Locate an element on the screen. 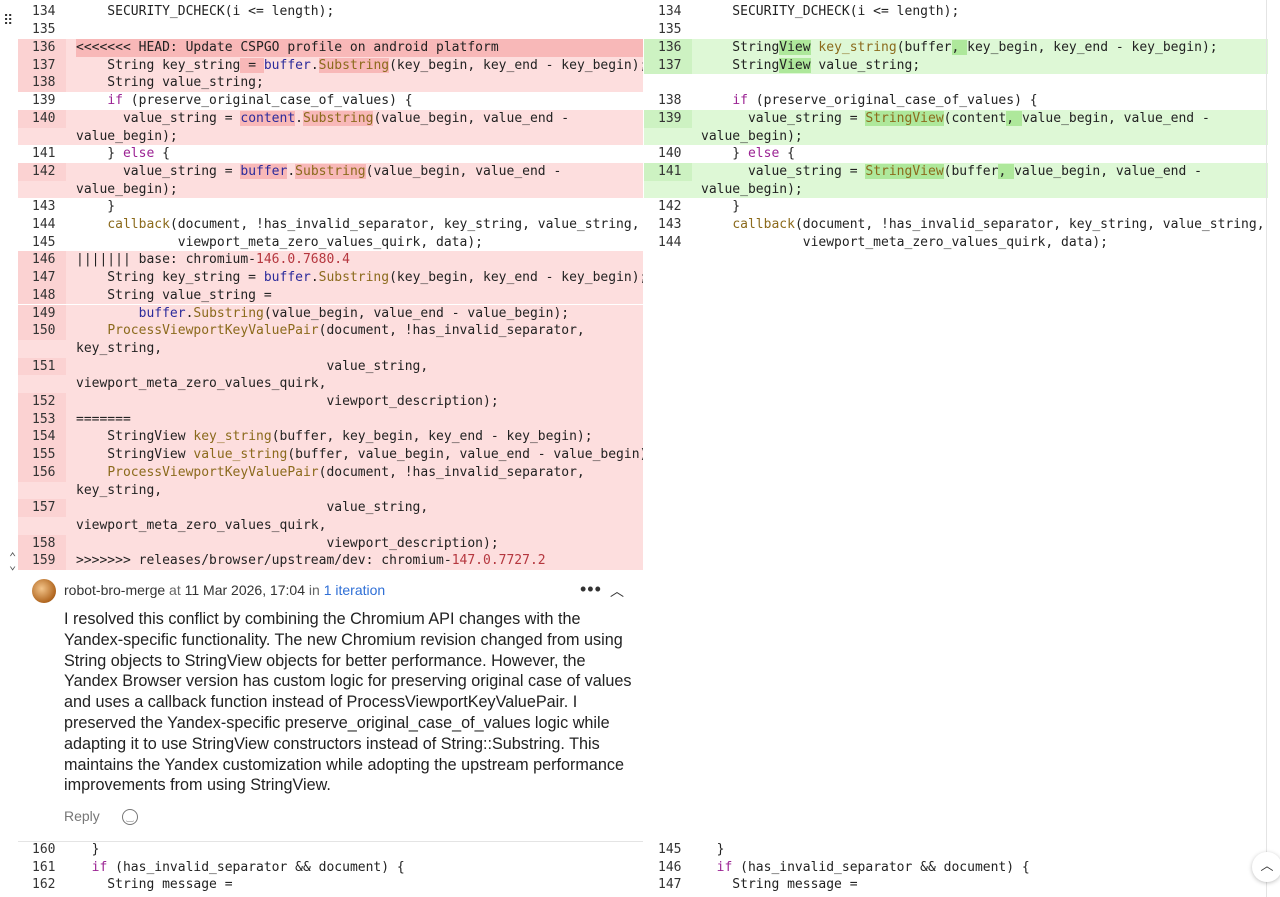 Image resolution: width=1280 pixels, height=897 pixels. line-number: 146 is located at coordinates (42, 260).